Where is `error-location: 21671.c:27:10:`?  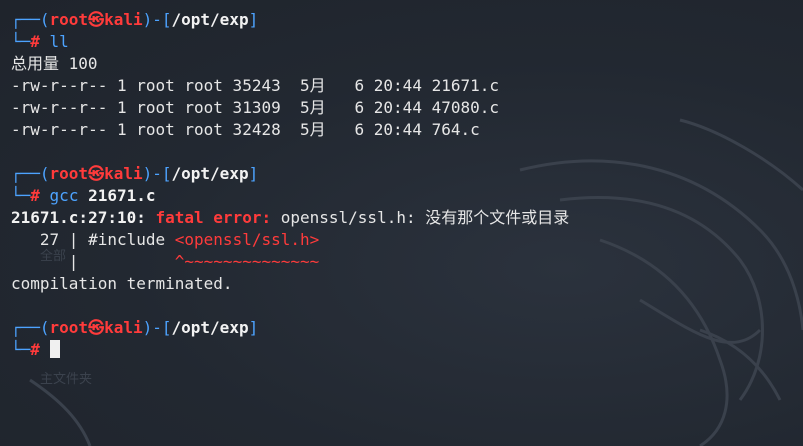
error-location: 21671.c:27:10: is located at coordinates (78, 217).